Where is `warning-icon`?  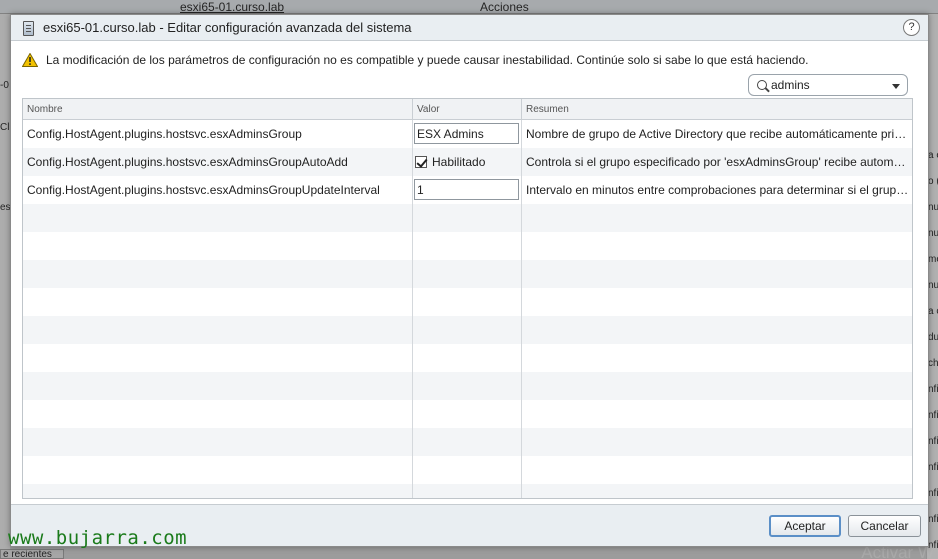
warning-icon is located at coordinates (30, 60).